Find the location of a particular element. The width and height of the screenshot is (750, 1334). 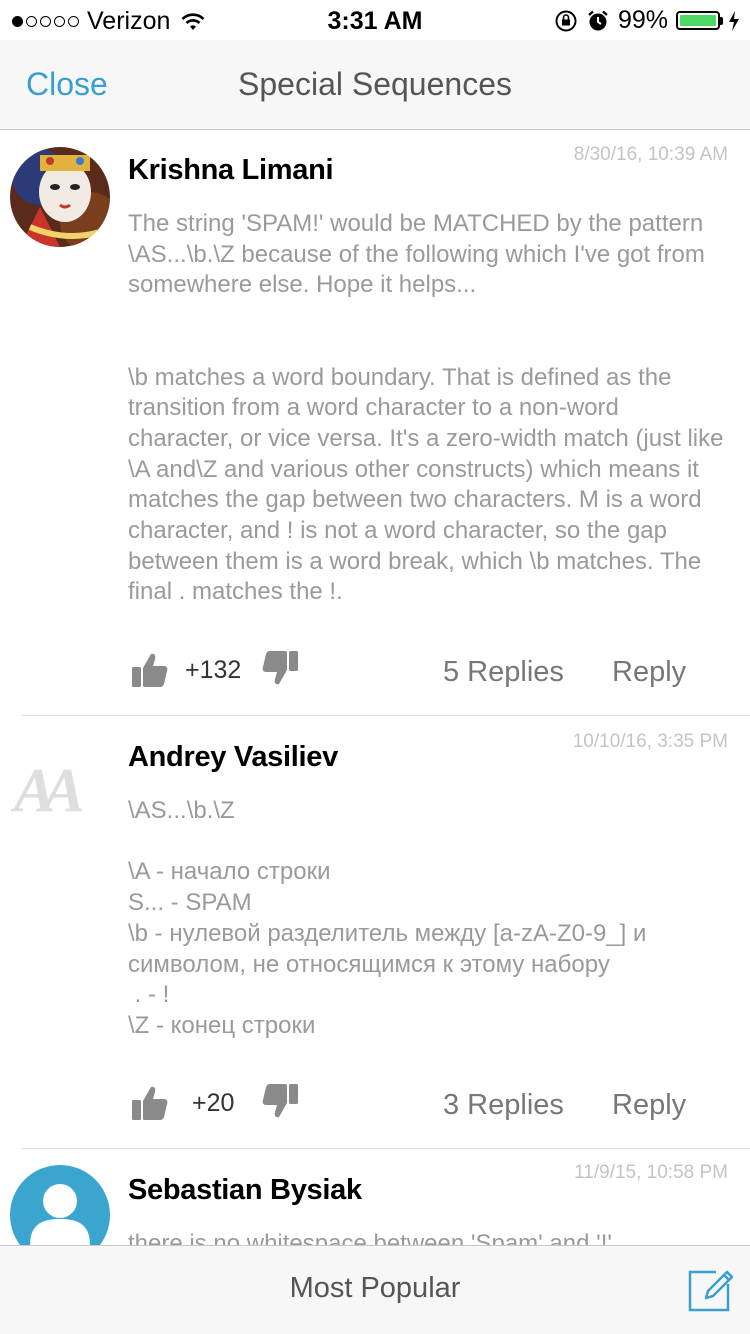

replies-button: 5 Replies is located at coordinates (503, 672).